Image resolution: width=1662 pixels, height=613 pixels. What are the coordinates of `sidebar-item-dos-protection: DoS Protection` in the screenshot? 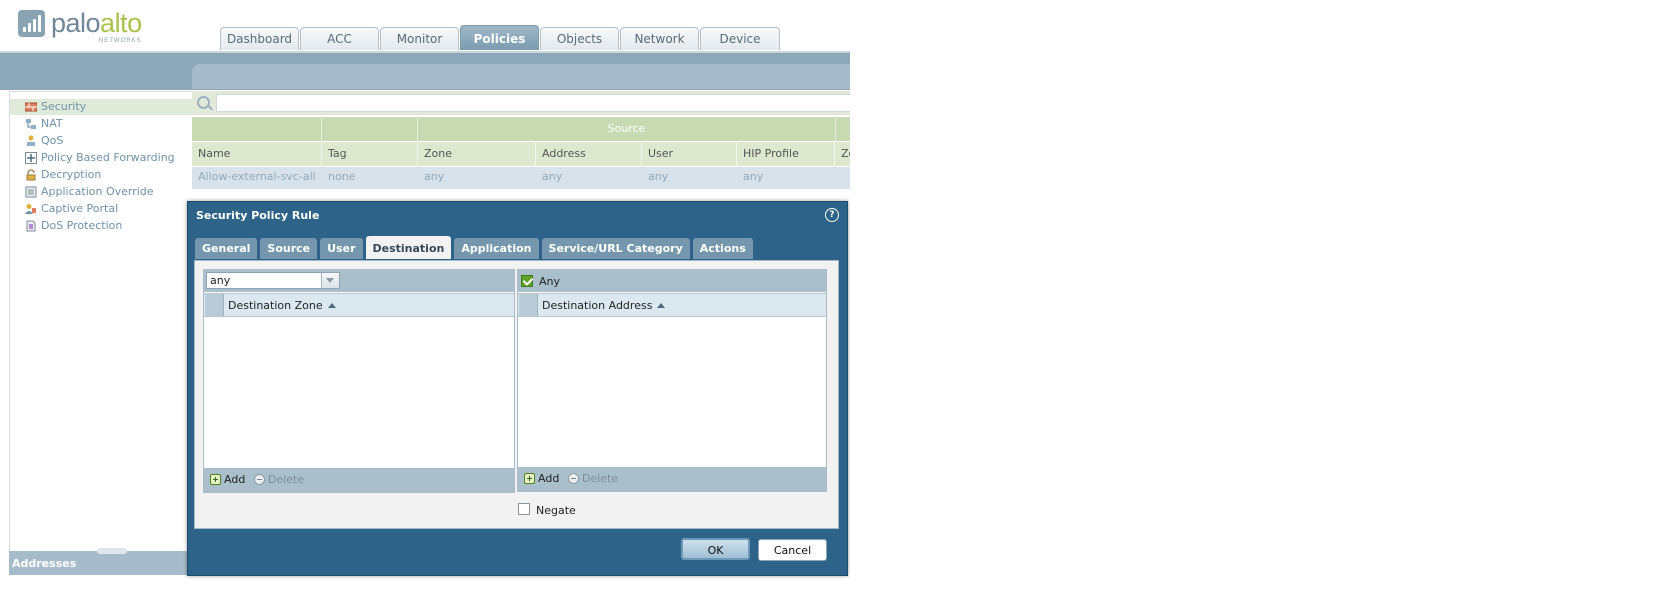 It's located at (101, 226).